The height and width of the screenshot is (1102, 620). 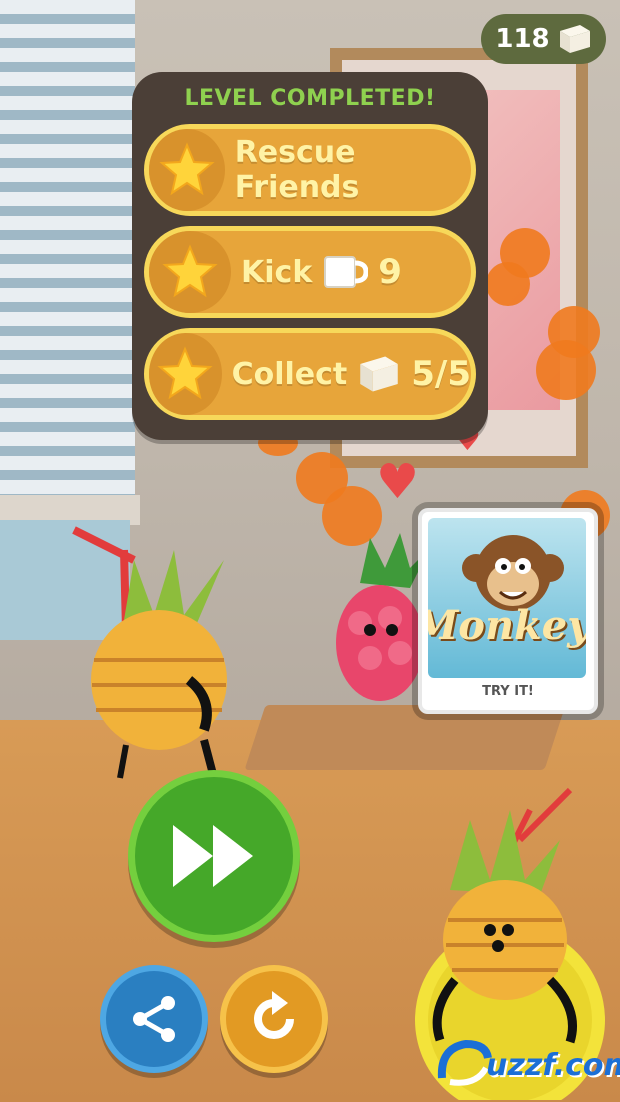 What do you see at coordinates (507, 625) in the screenshot?
I see `ad-title: Monkeyra` at bounding box center [507, 625].